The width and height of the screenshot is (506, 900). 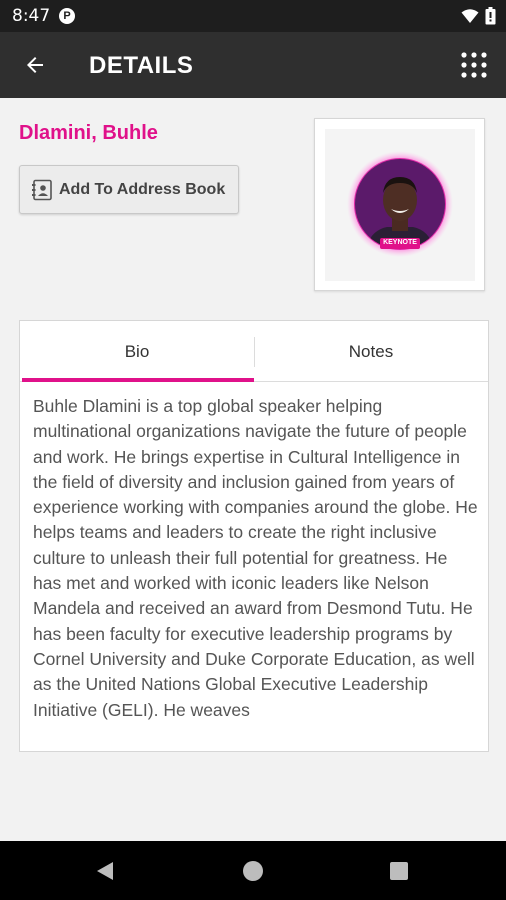 What do you see at coordinates (138, 380) in the screenshot?
I see `active-tab-indicator` at bounding box center [138, 380].